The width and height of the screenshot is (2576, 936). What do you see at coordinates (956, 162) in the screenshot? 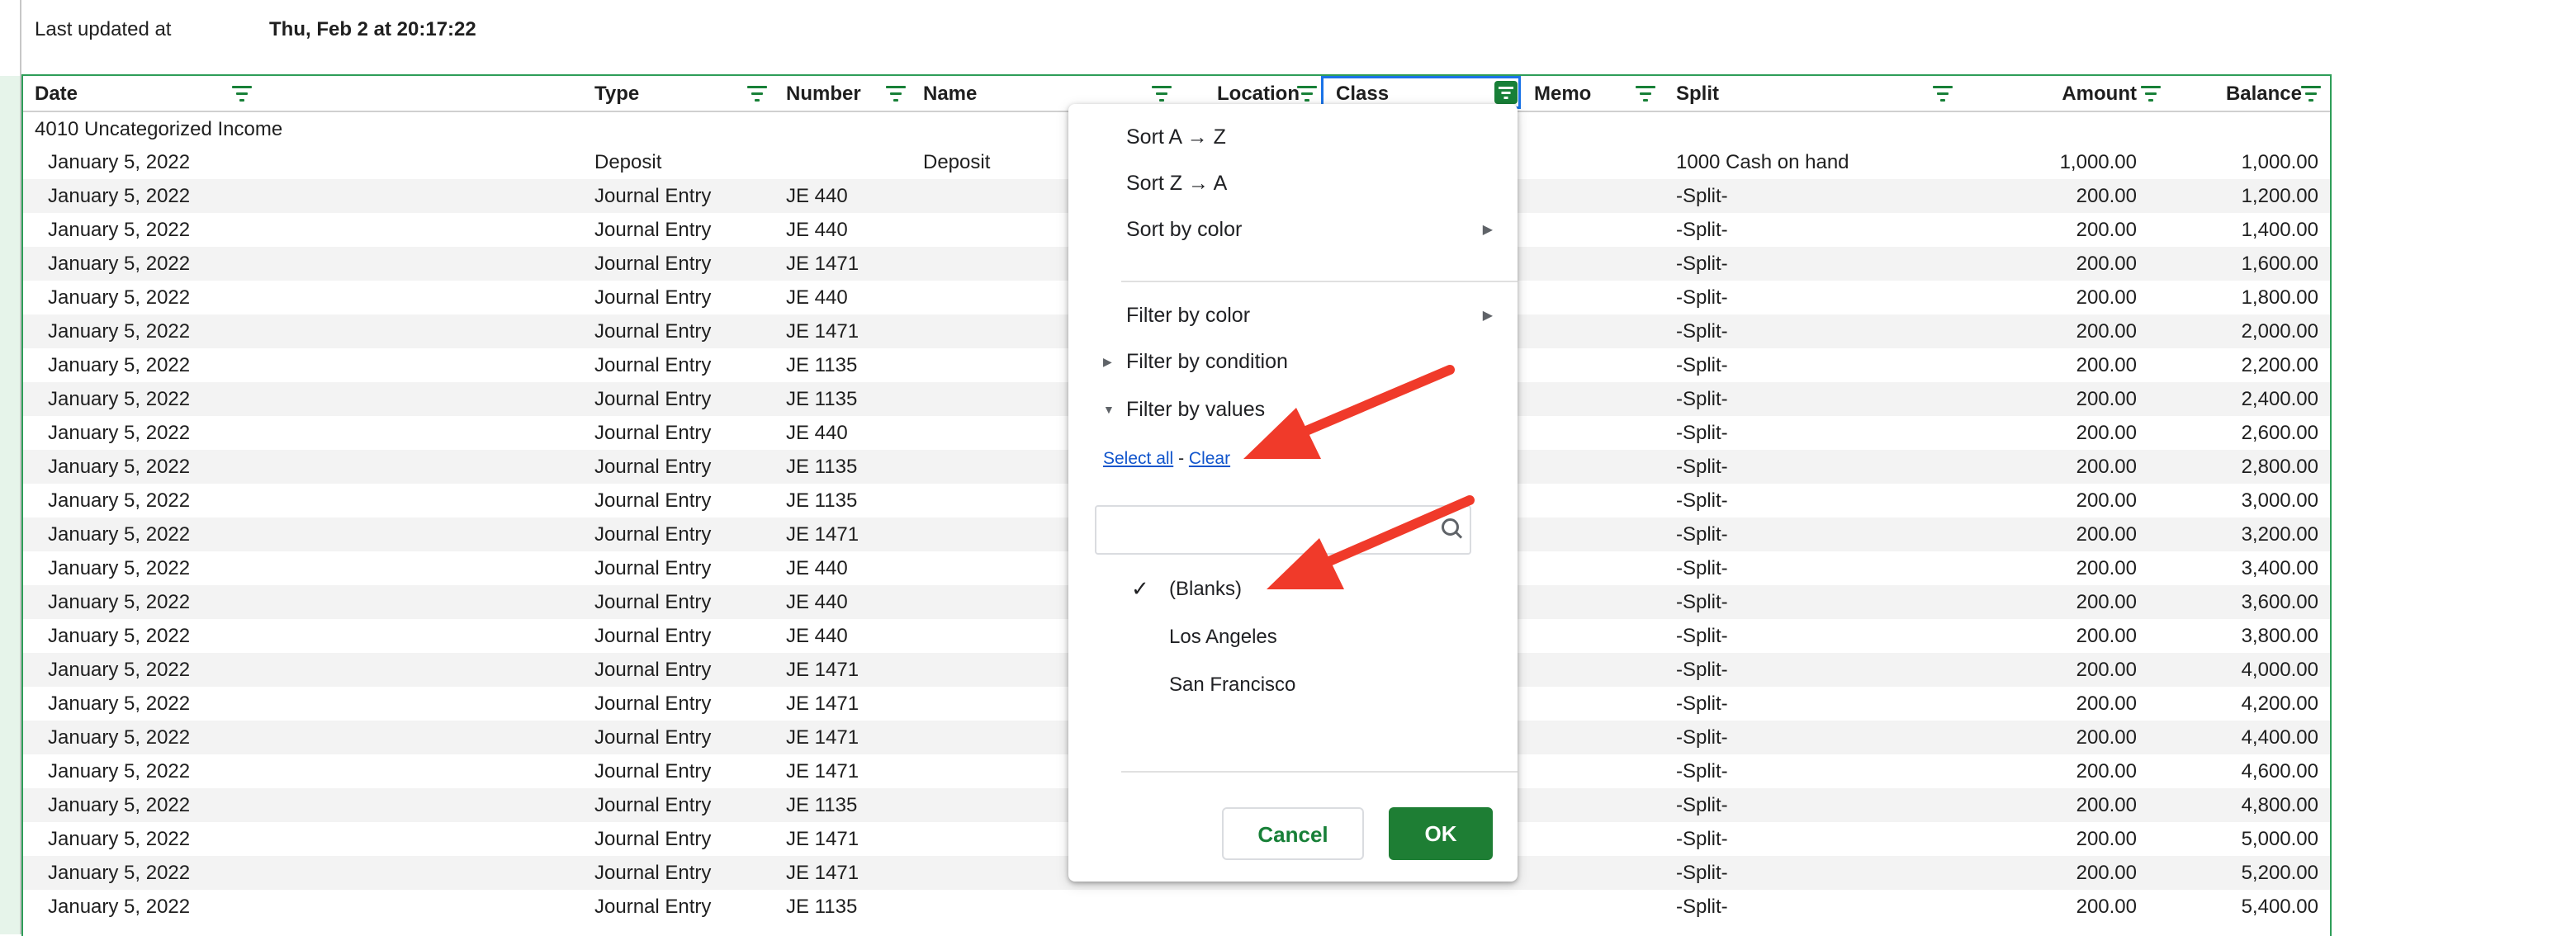
I see `cell-name: Deposit` at bounding box center [956, 162].